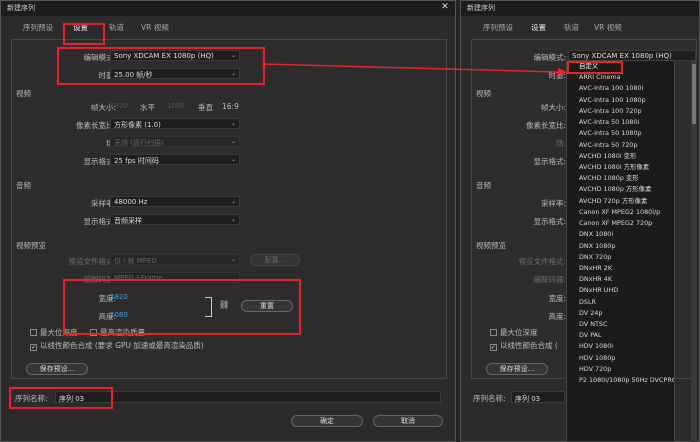  Describe the element at coordinates (549, 279) in the screenshot. I see `codec-label: 编解码器:` at that location.